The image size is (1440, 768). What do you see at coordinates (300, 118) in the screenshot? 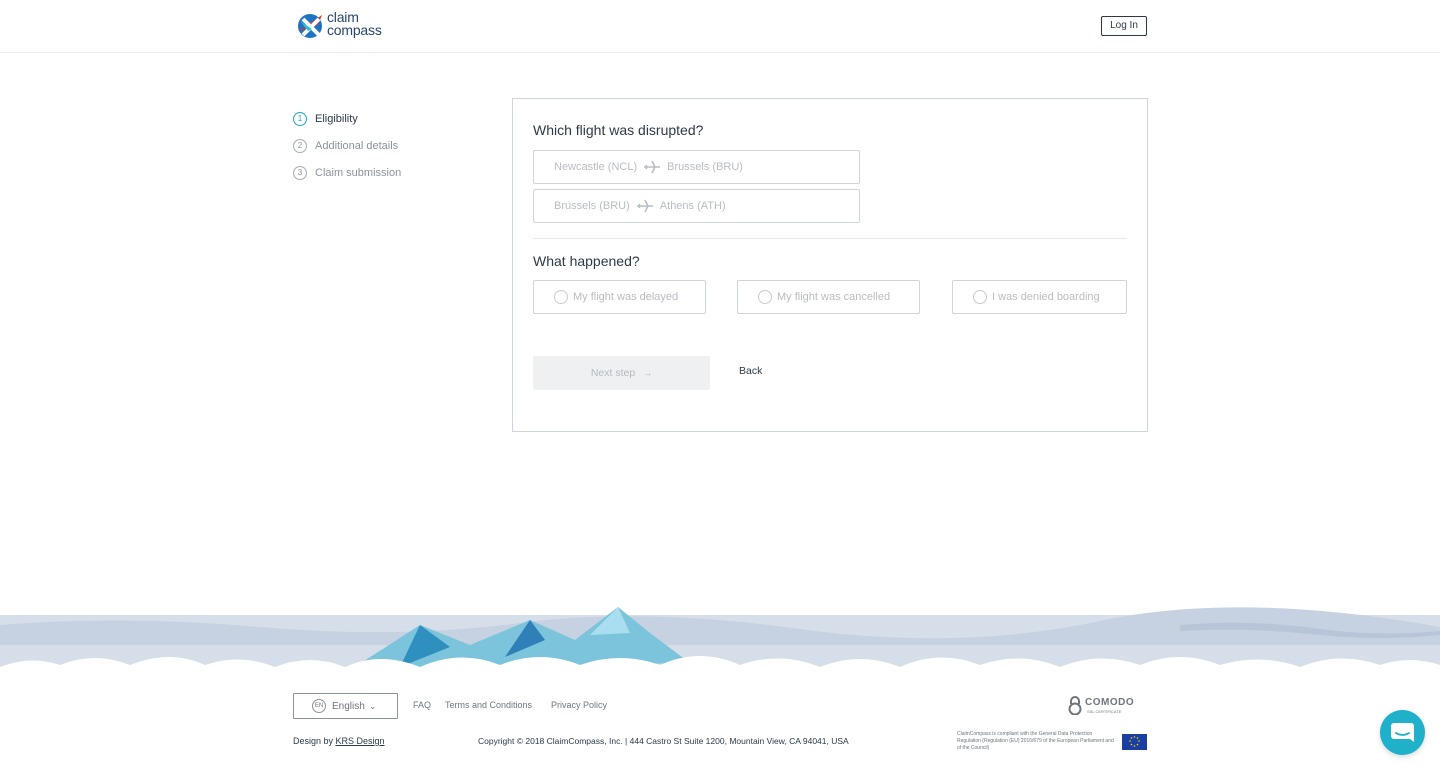
I see `step-number: 1` at bounding box center [300, 118].